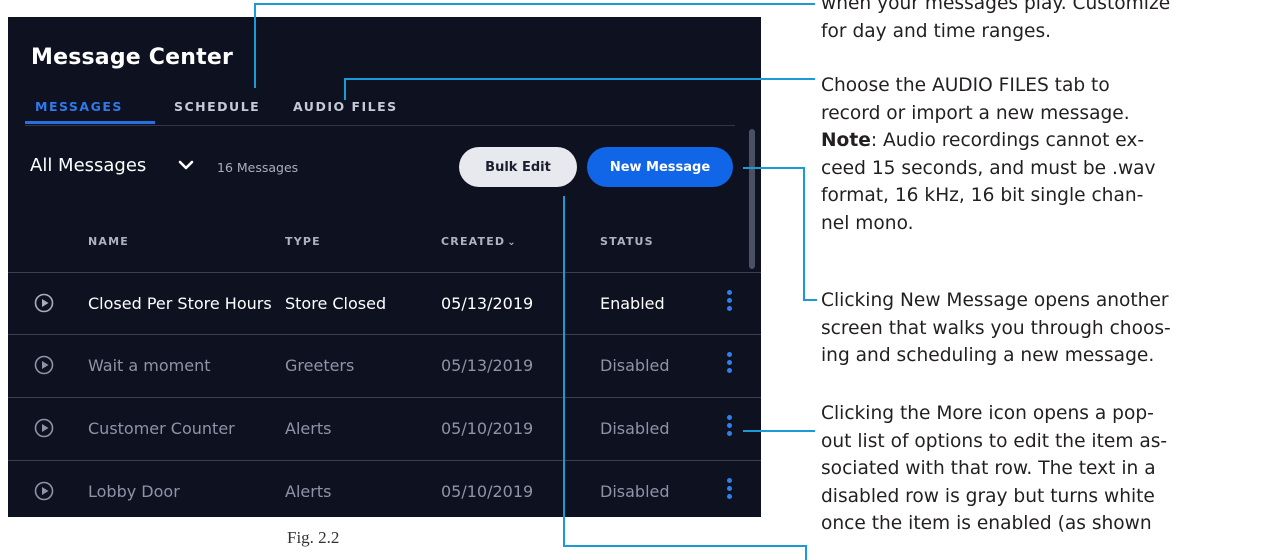  What do you see at coordinates (965, 85) in the screenshot?
I see `callout-line: Choose the AUDIO FILES tab to` at bounding box center [965, 85].